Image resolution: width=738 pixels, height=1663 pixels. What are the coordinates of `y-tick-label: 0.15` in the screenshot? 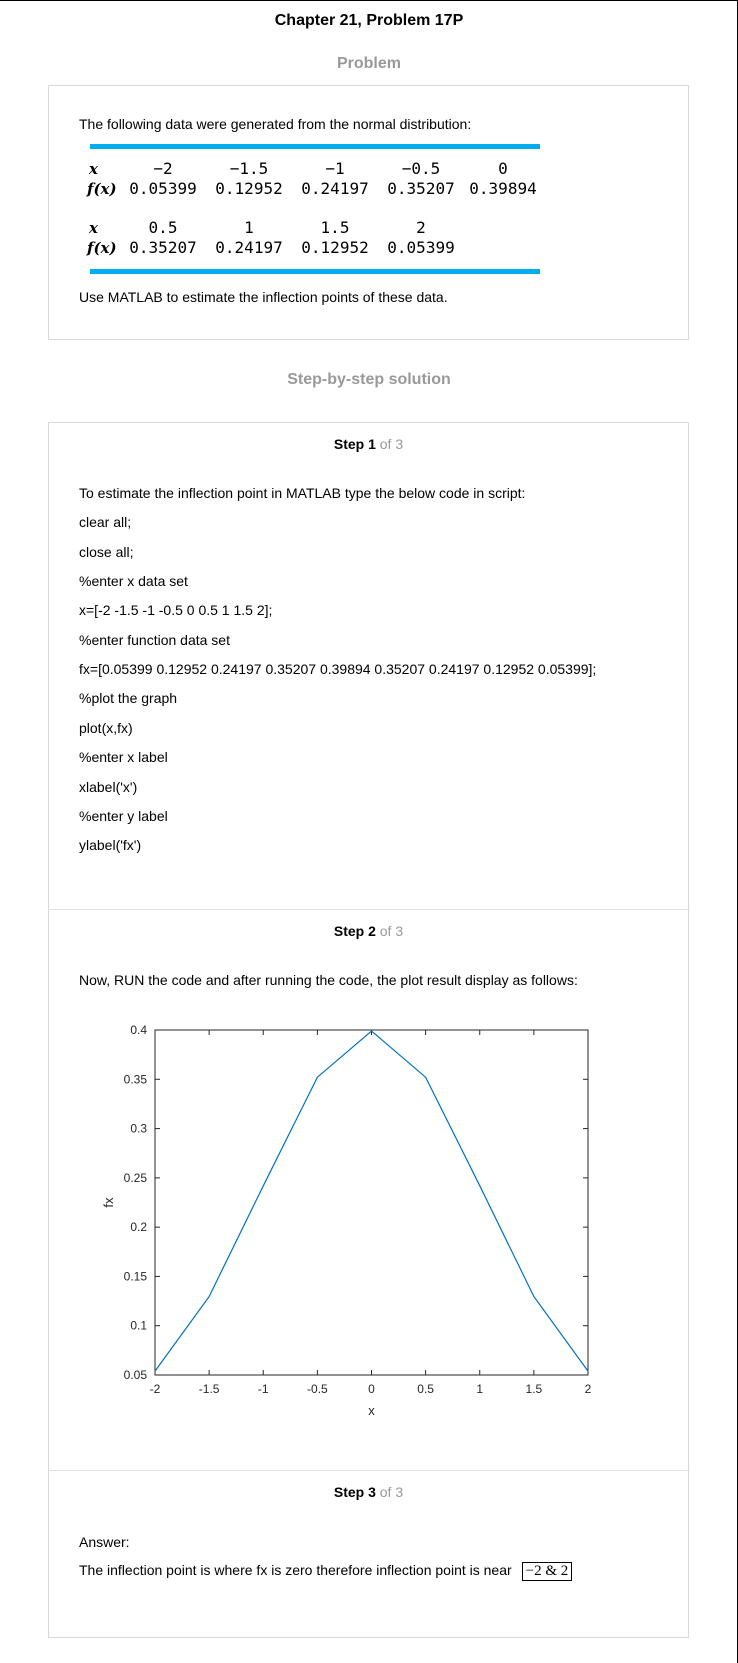 It's located at (136, 1276).